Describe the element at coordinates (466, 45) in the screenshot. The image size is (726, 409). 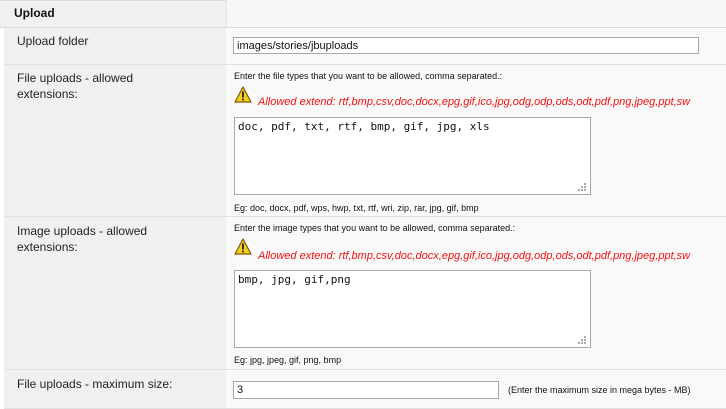
I see `upload-folder-input` at that location.